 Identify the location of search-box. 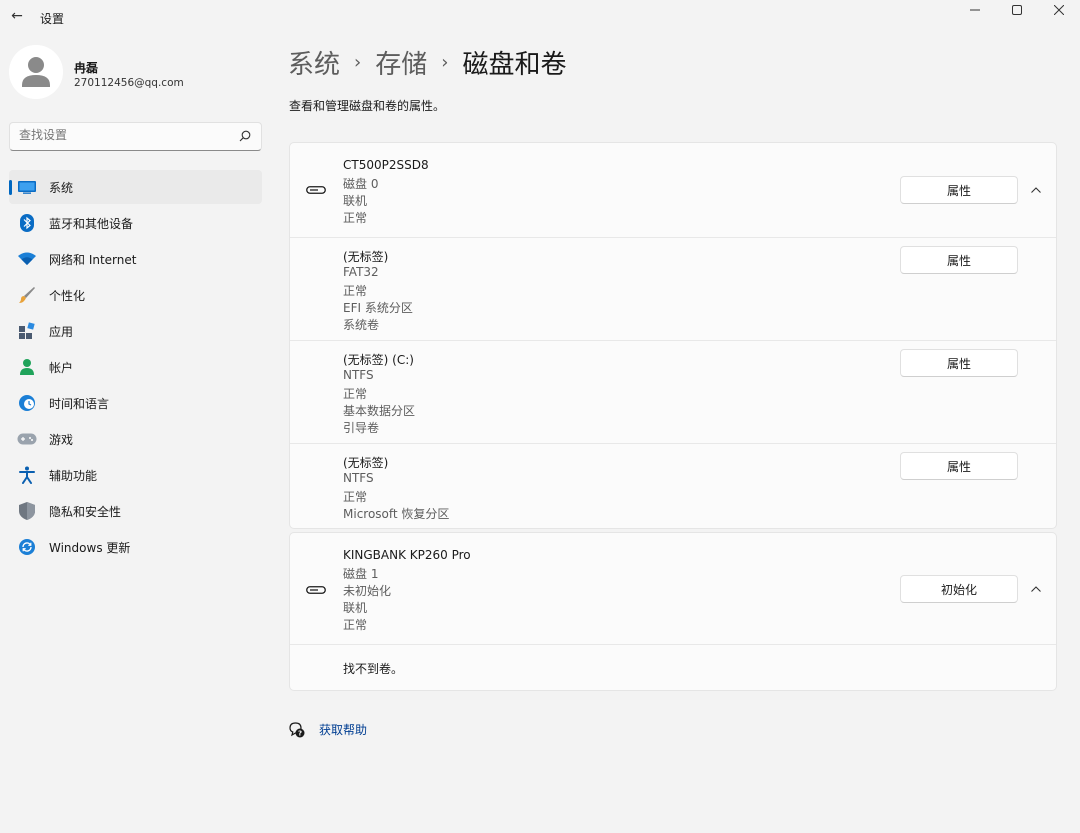
(135, 136).